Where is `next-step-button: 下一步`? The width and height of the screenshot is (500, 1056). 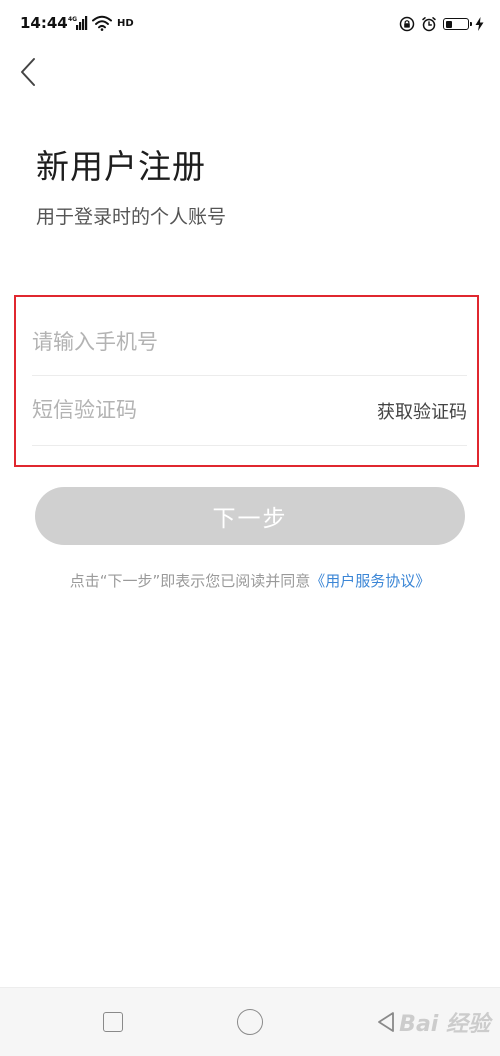 next-step-button: 下一步 is located at coordinates (250, 516).